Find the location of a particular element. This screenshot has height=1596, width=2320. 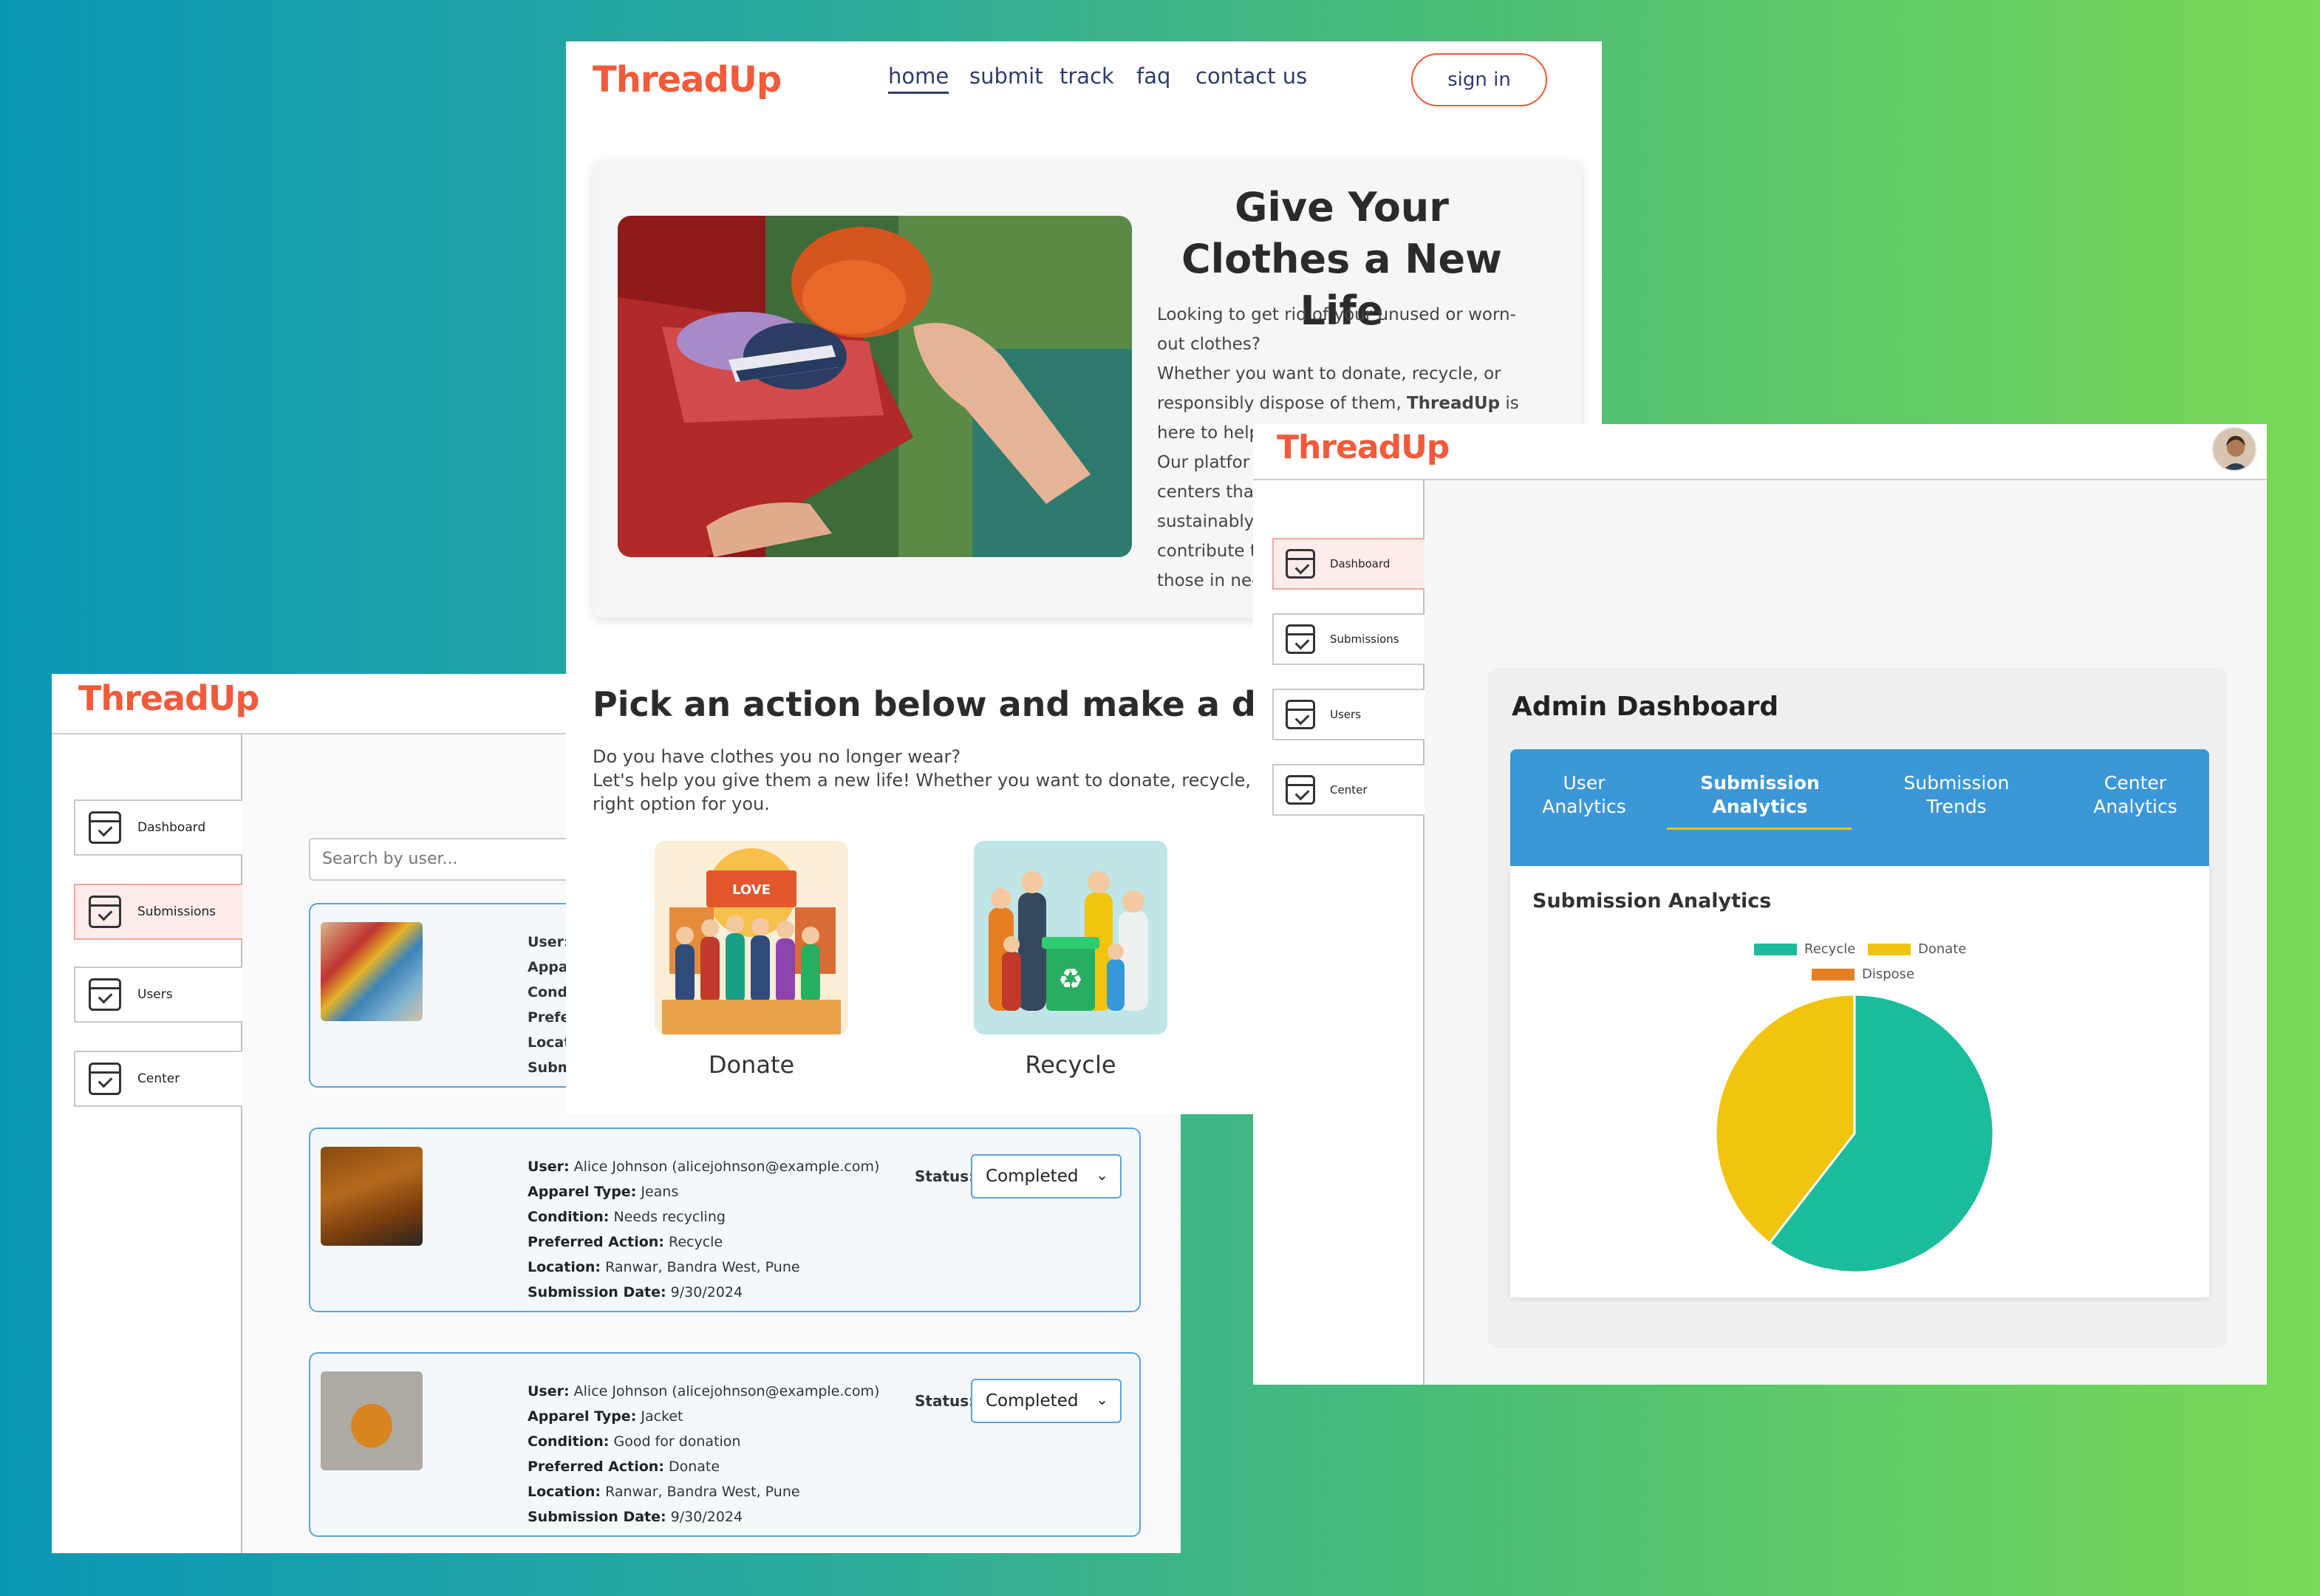

legend-item-recycle: Recycle is located at coordinates (1804, 949).